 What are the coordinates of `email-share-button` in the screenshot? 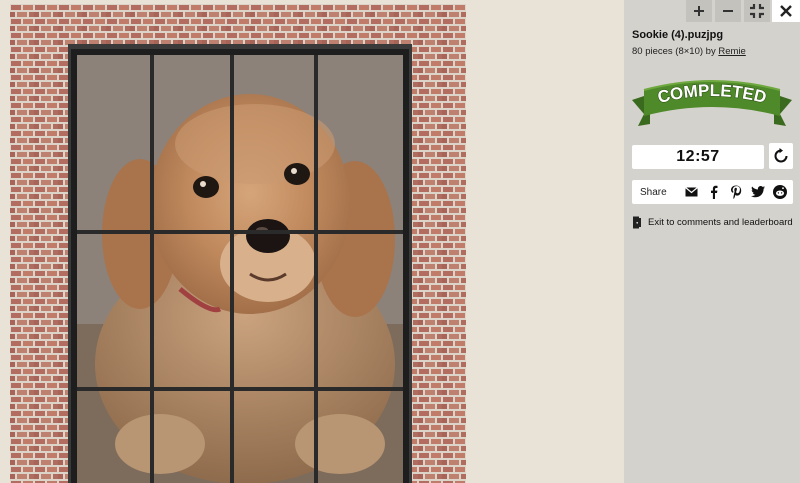 It's located at (692, 192).